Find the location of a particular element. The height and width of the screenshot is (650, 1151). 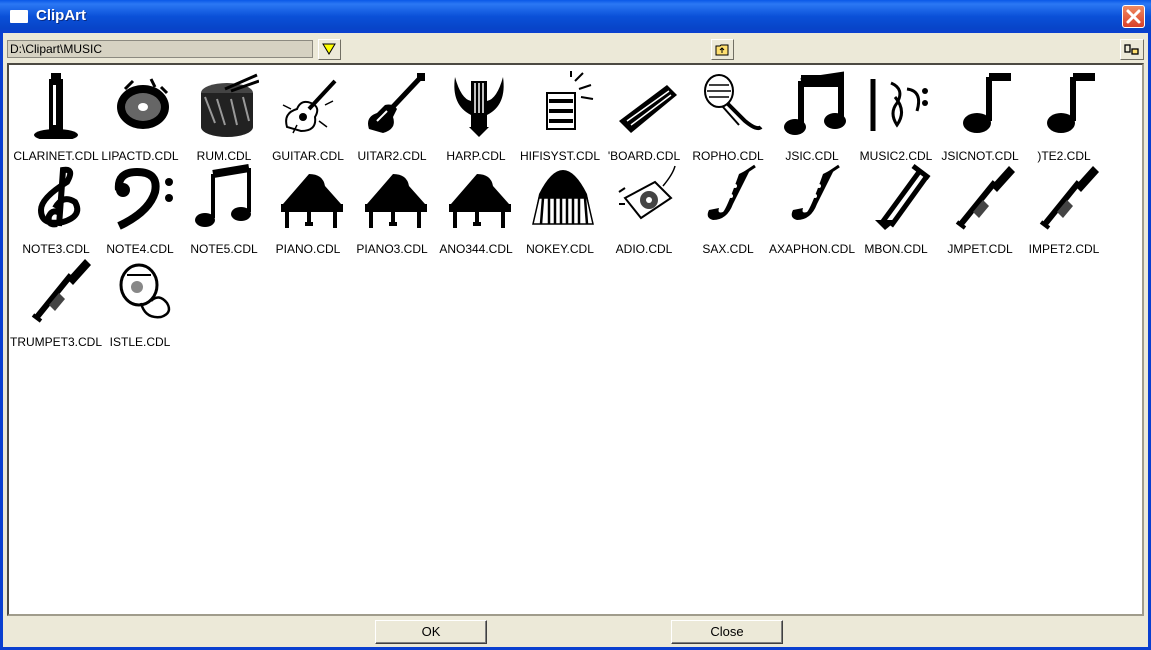

clipart-item: 'BOARD.CDL is located at coordinates (644, 116).